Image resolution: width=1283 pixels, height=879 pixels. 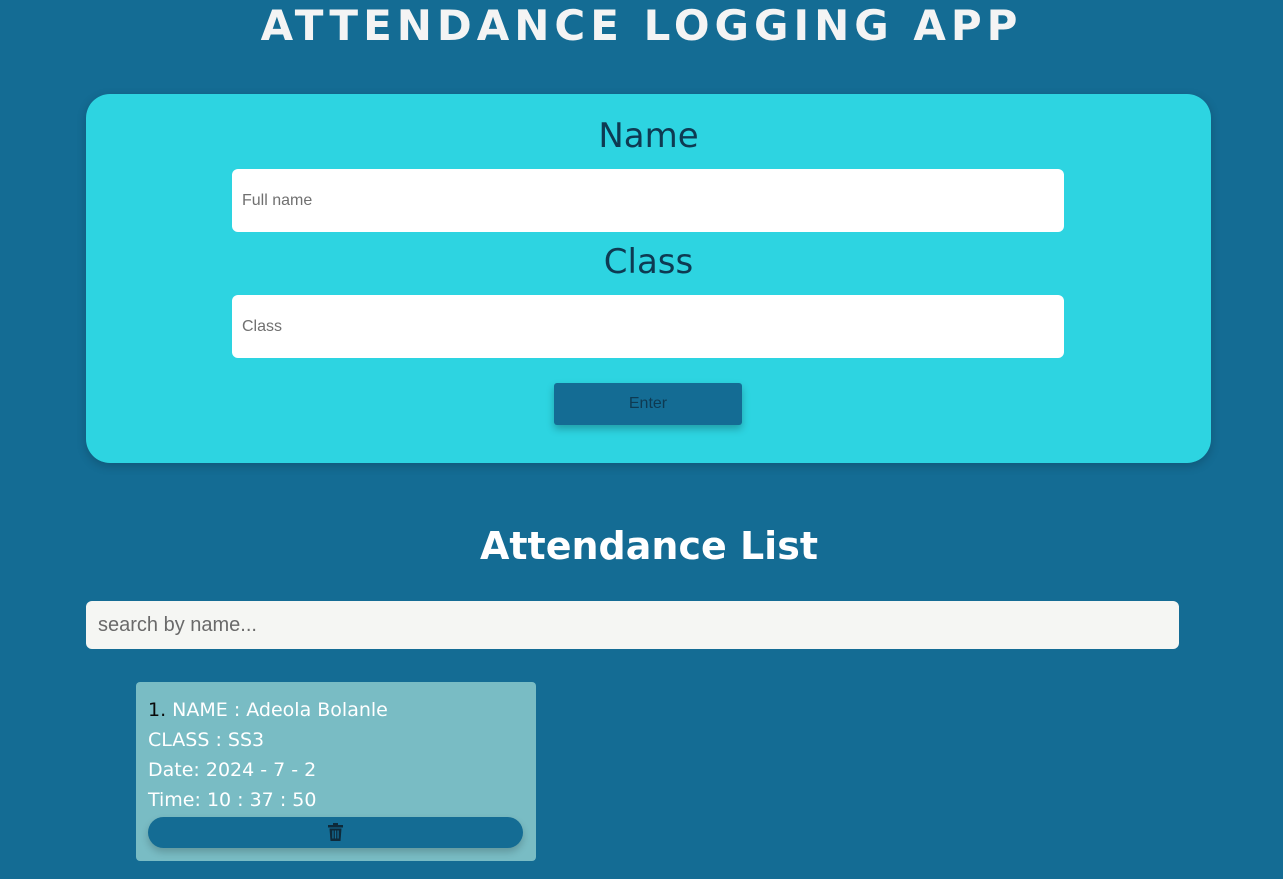 What do you see at coordinates (641, 25) in the screenshot?
I see `app-title: ATTENDANCE LOGGING APP` at bounding box center [641, 25].